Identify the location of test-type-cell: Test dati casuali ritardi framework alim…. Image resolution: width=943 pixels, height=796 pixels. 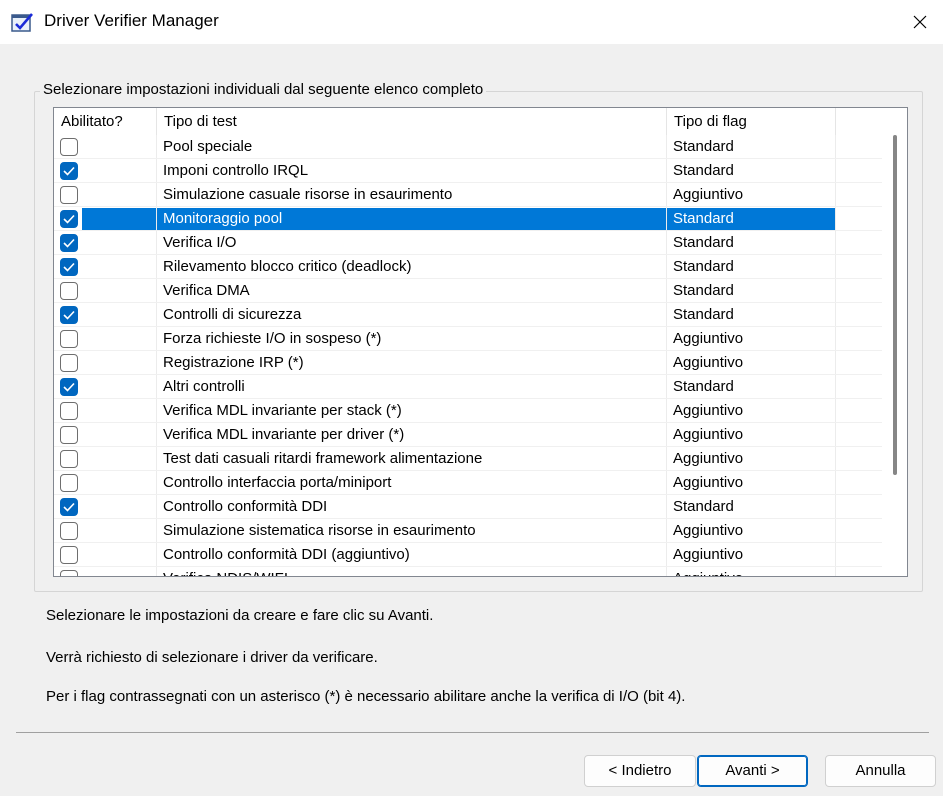
(412, 459).